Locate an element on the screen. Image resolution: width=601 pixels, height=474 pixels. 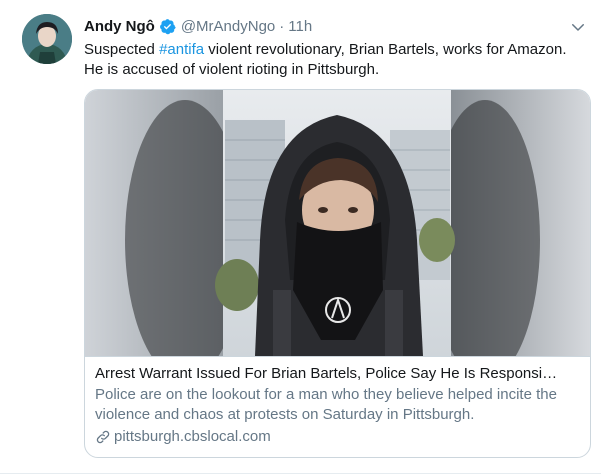
tweet-timestamp: 11h is located at coordinates (300, 26).